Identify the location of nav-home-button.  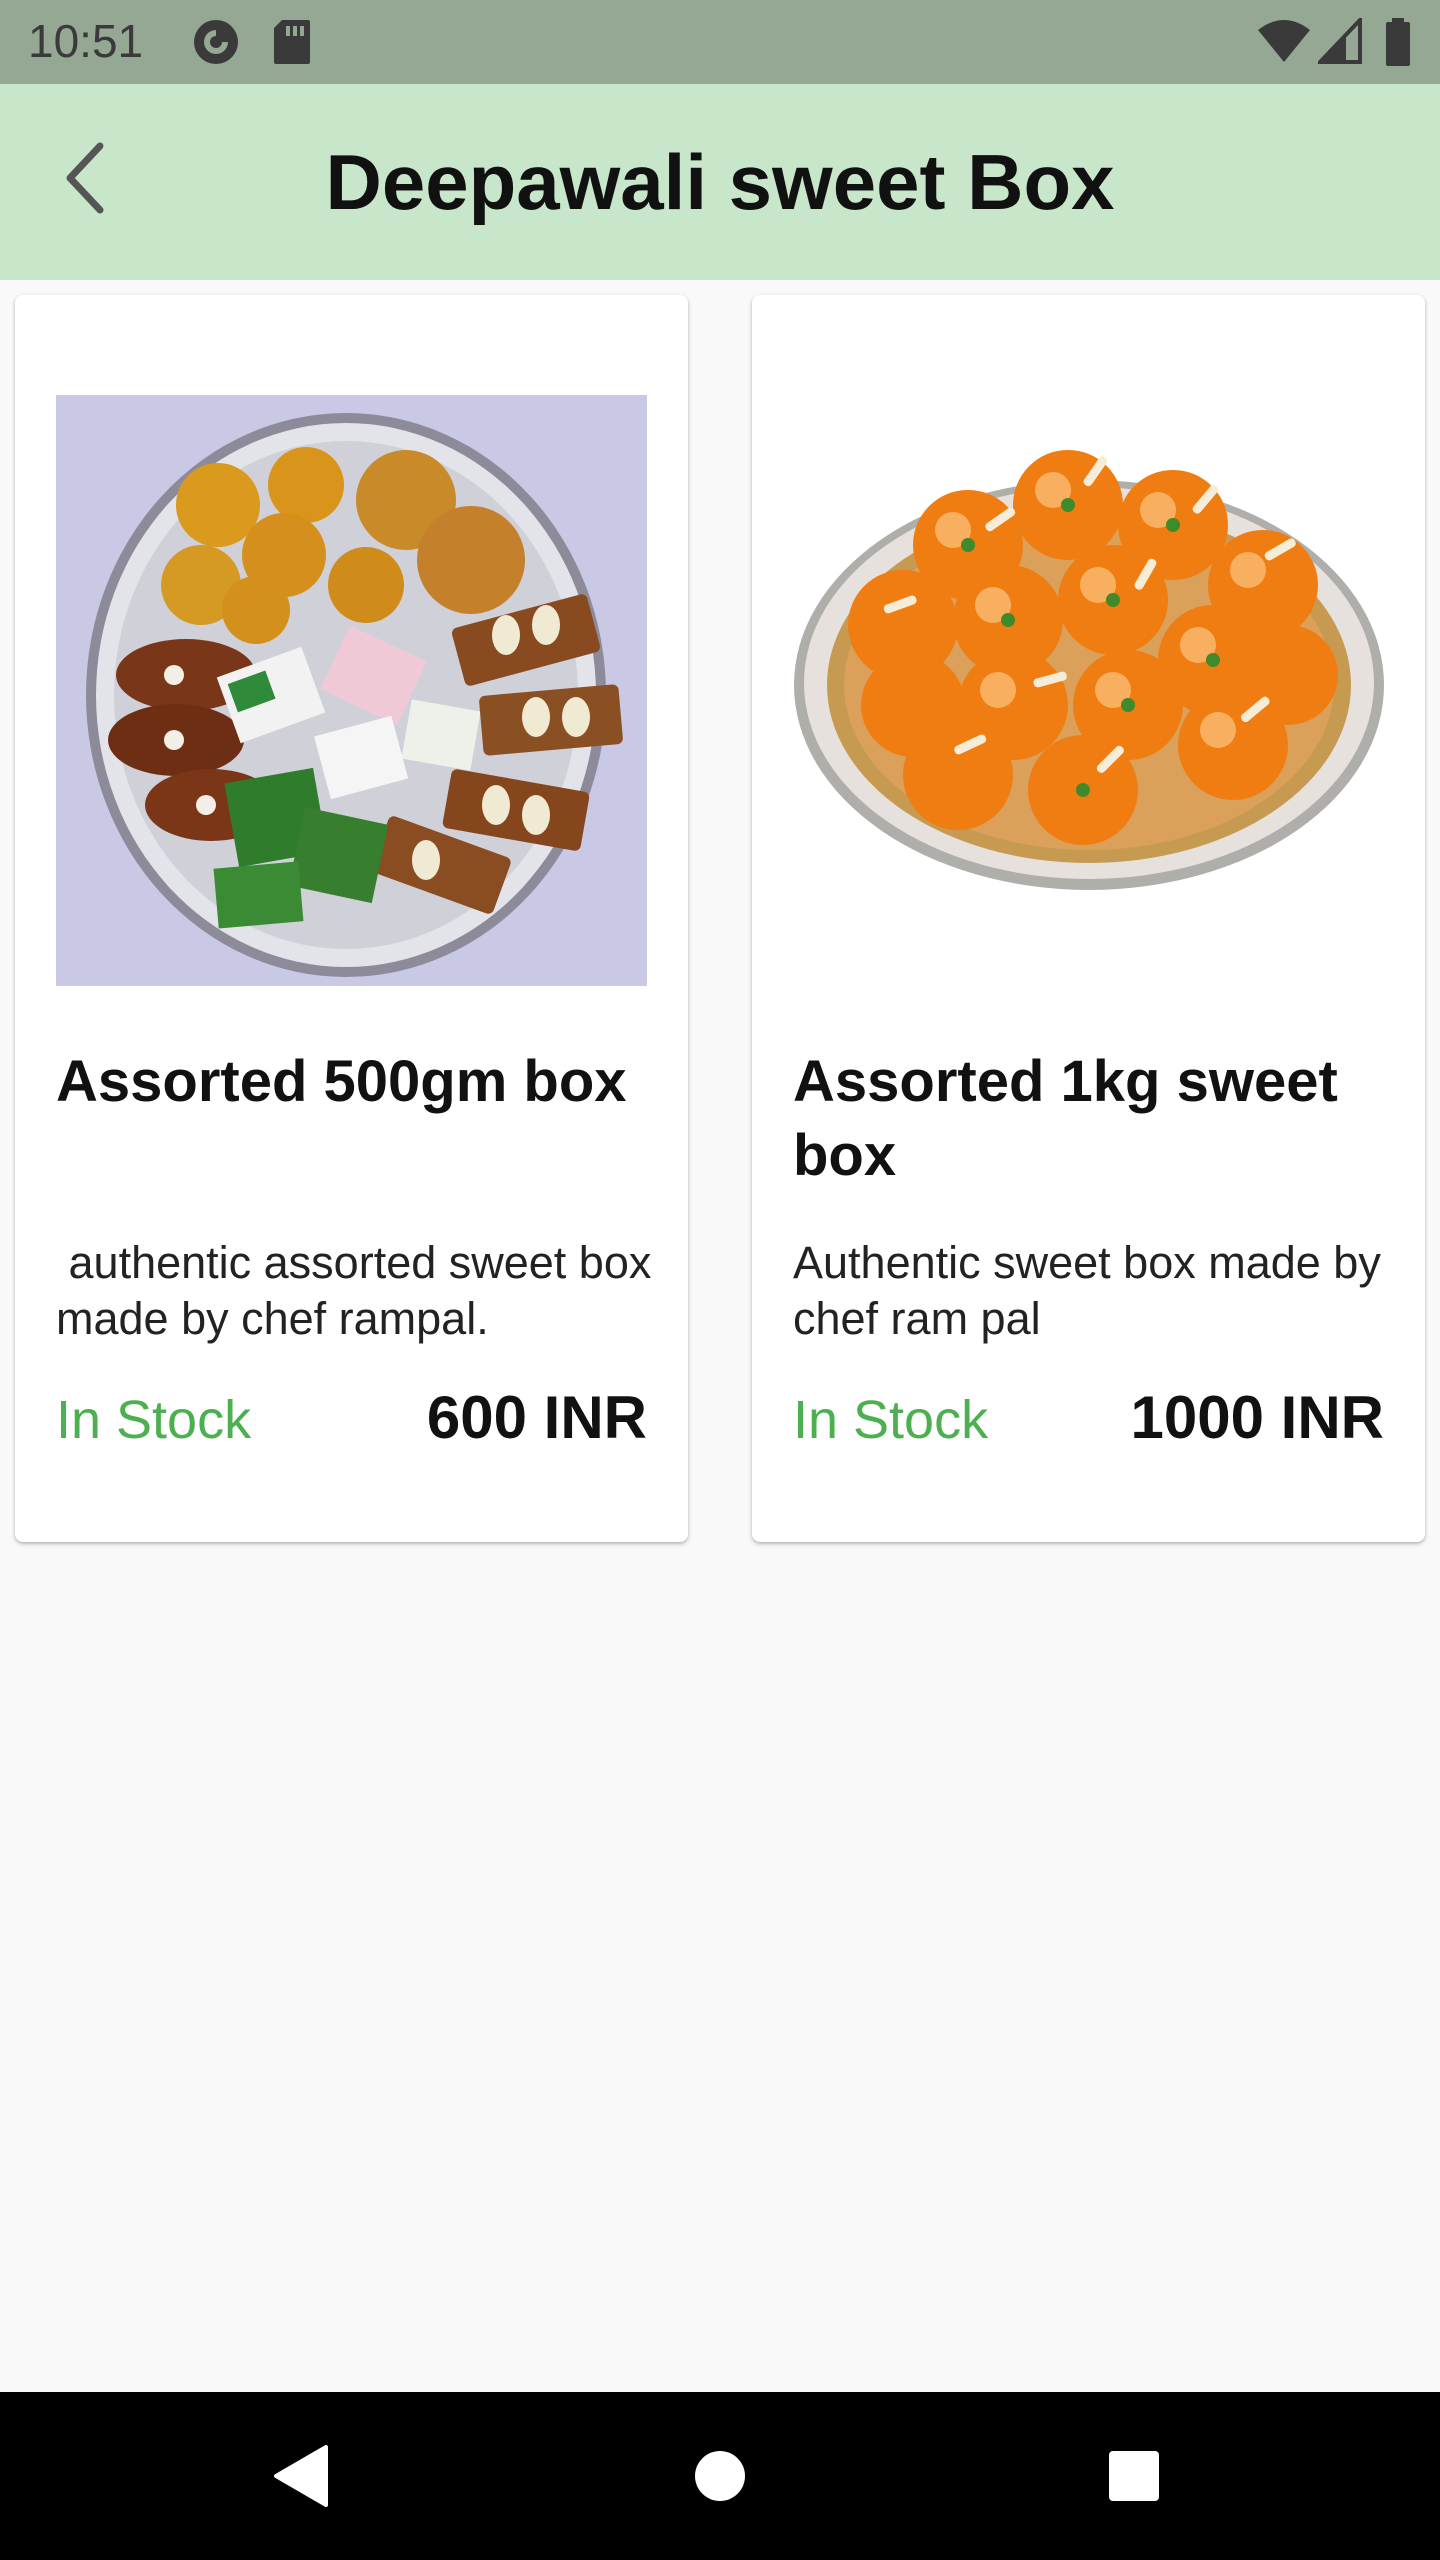
(720, 2476).